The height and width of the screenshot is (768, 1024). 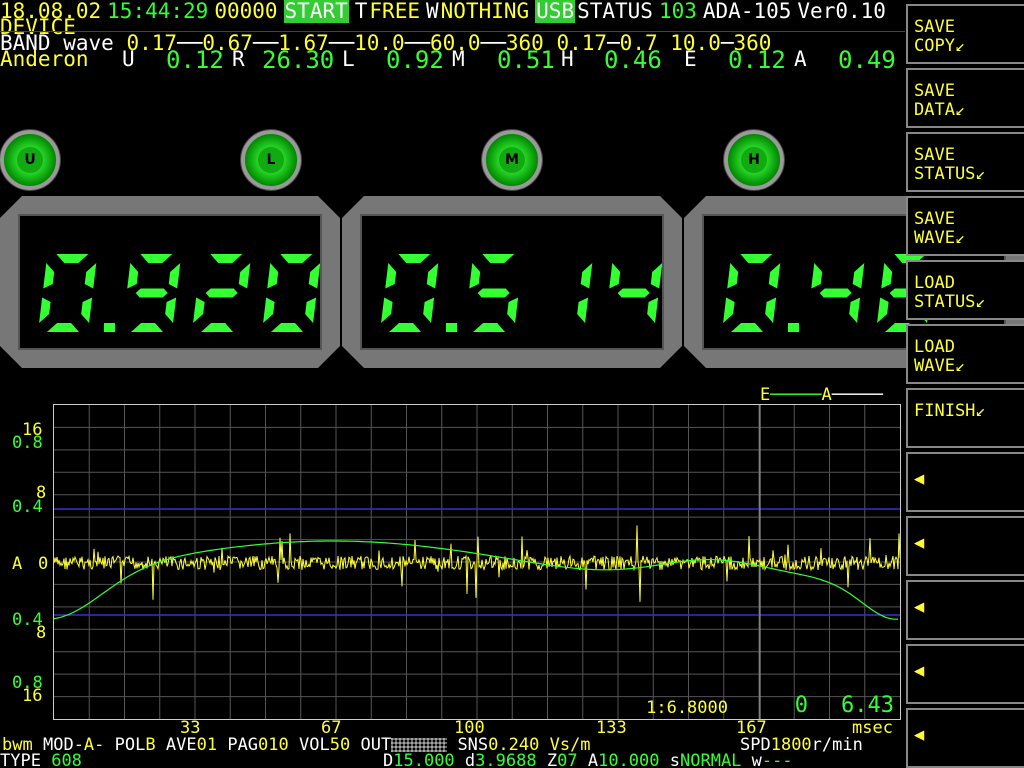 What do you see at coordinates (826, 395) in the screenshot?
I see `legend-a: A` at bounding box center [826, 395].